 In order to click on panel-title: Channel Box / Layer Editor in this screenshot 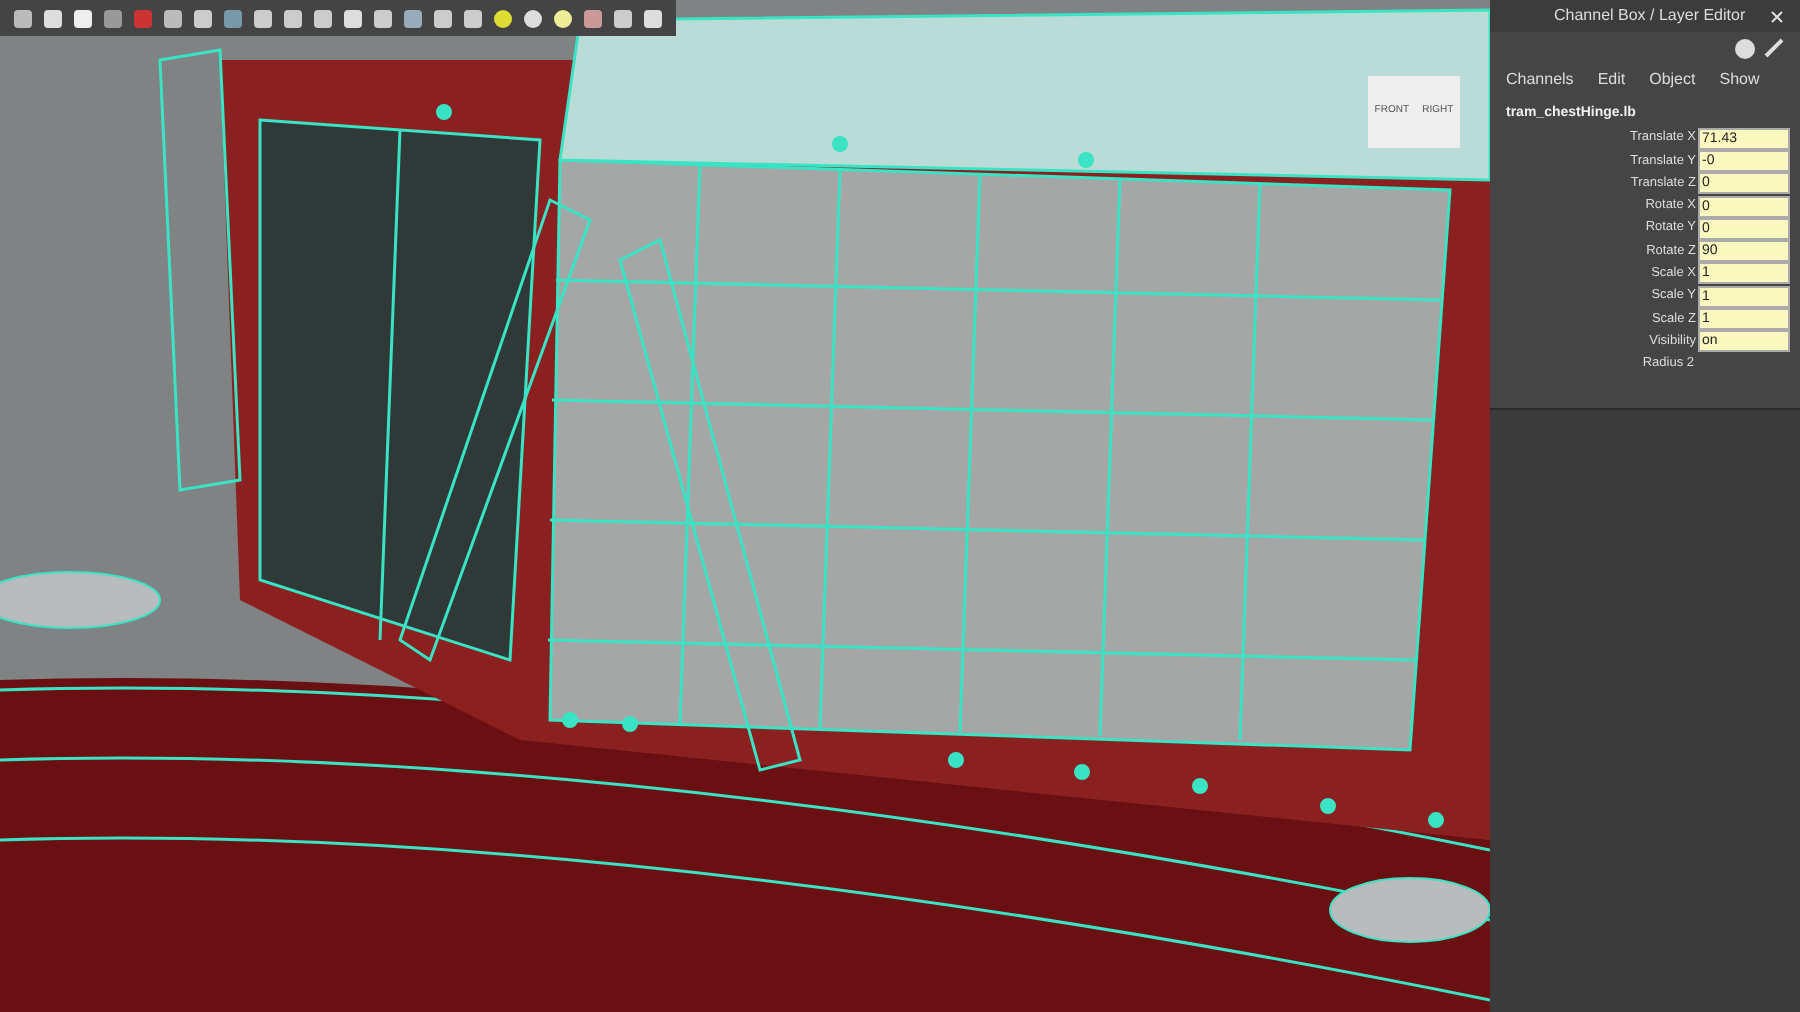, I will do `click(1650, 16)`.